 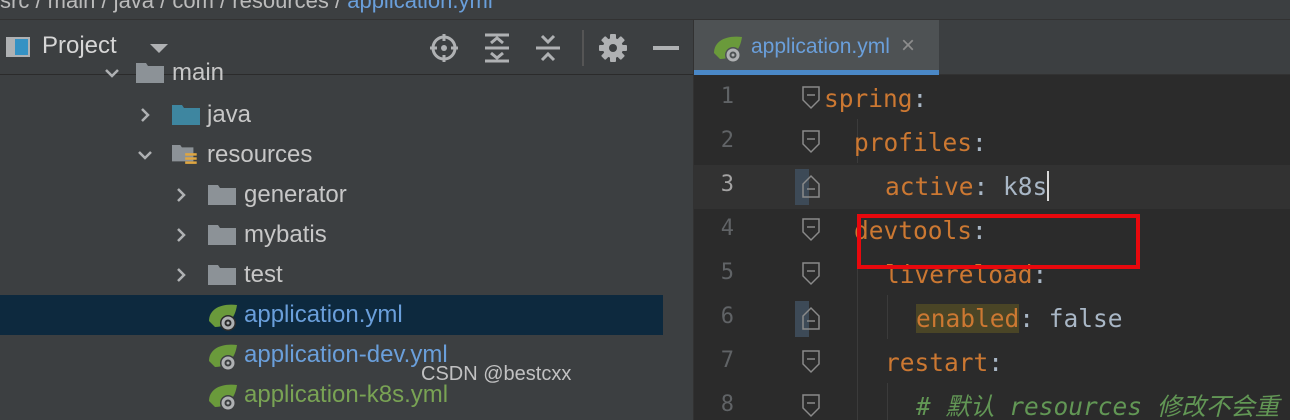 What do you see at coordinates (727, 184) in the screenshot?
I see `line-number-current: 3` at bounding box center [727, 184].